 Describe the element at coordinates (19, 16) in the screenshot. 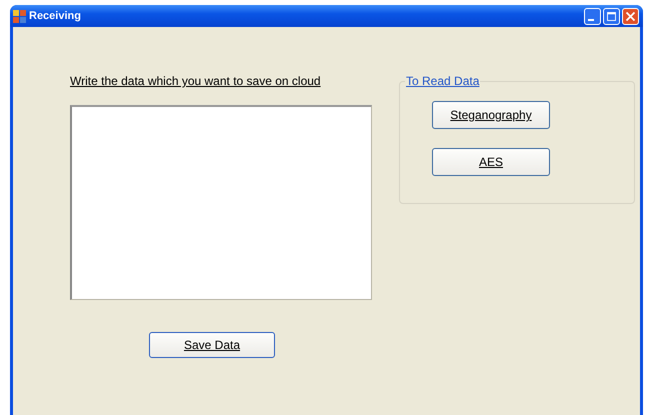

I see `app-icon` at that location.